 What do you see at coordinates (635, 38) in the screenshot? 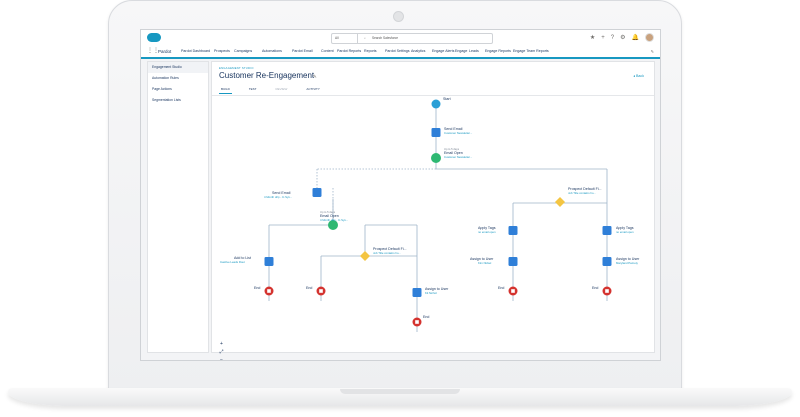
I see `notifications-bell-icon: 🔔` at bounding box center [635, 38].